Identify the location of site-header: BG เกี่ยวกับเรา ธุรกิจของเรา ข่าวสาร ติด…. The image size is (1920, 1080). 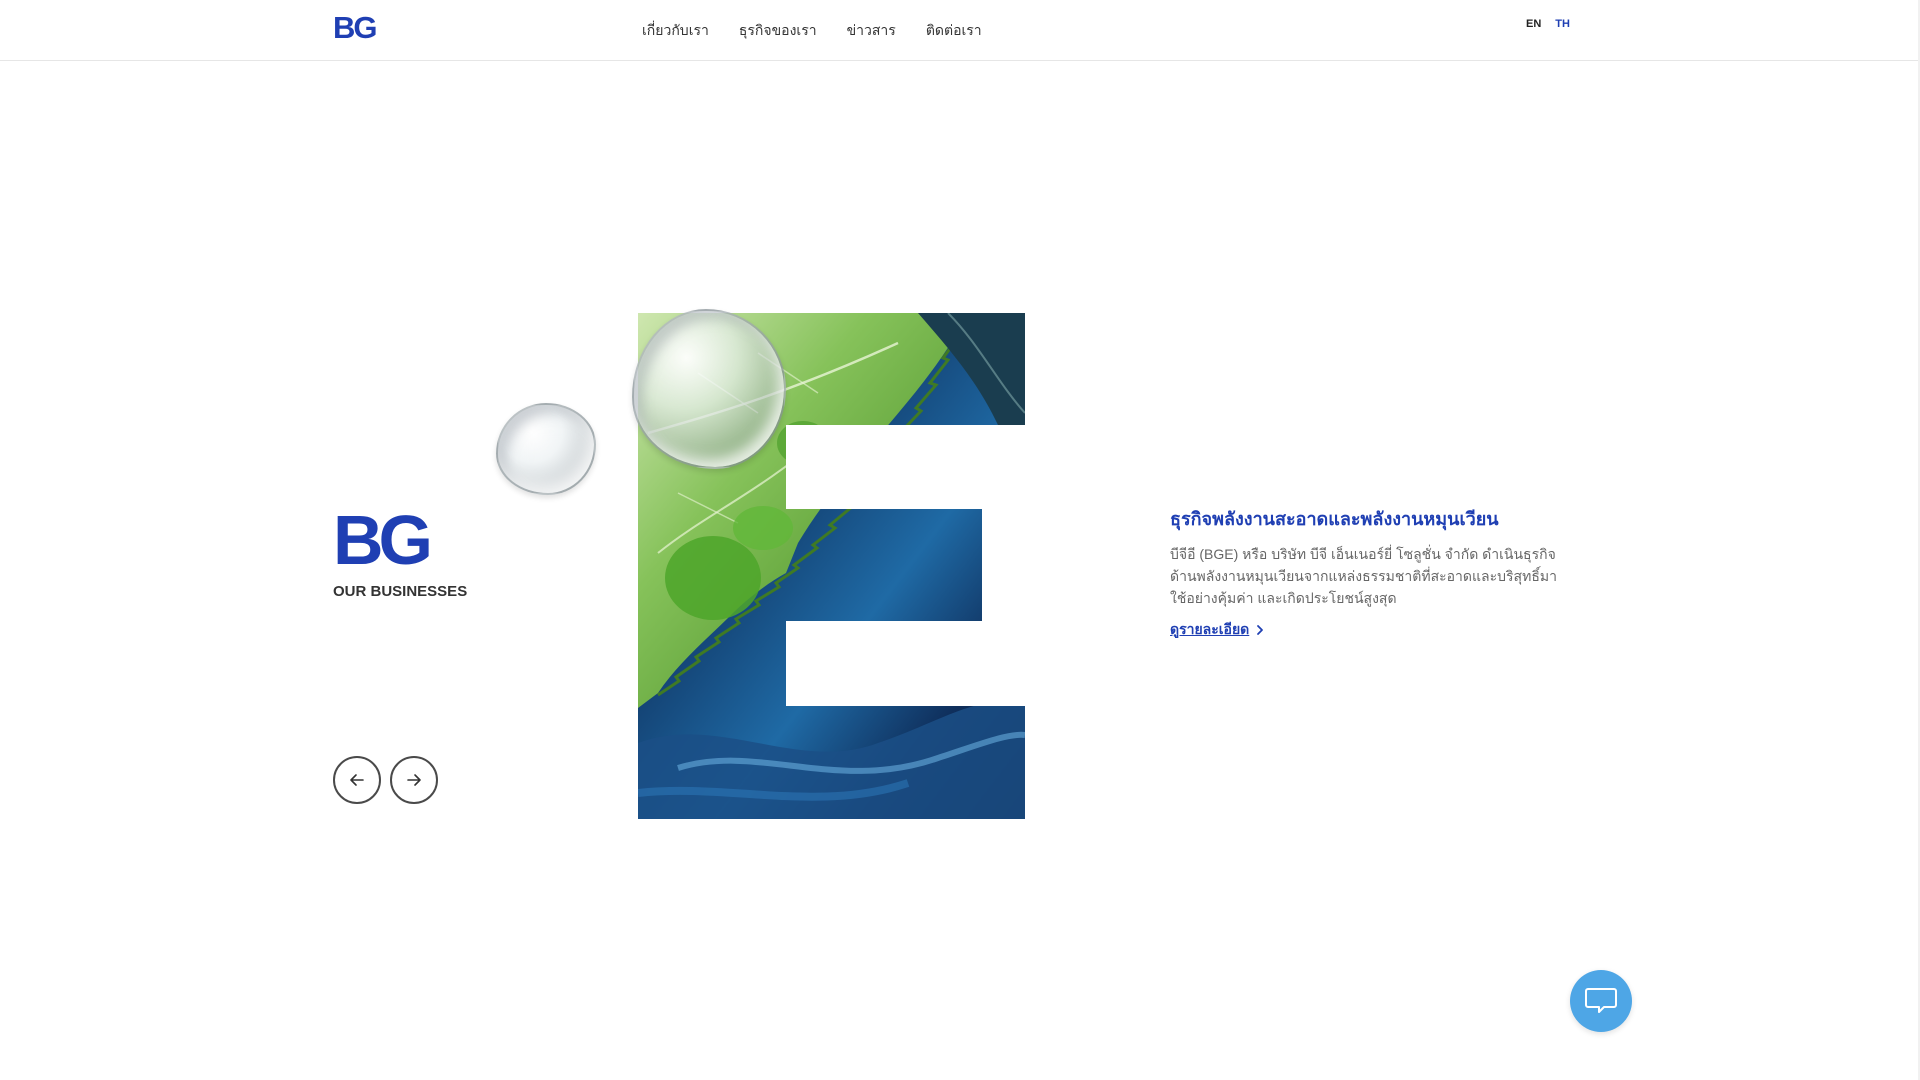
(960, 30).